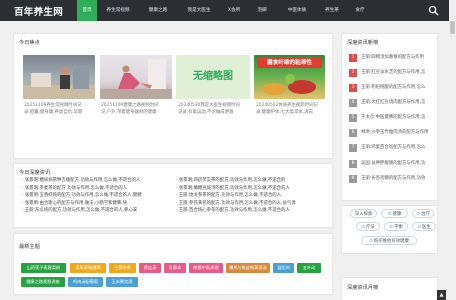 The width and height of the screenshot is (456, 300). What do you see at coordinates (85, 282) in the screenshot?
I see `topic-tag: 鸡肉汤配葡萄` at bounding box center [85, 282].